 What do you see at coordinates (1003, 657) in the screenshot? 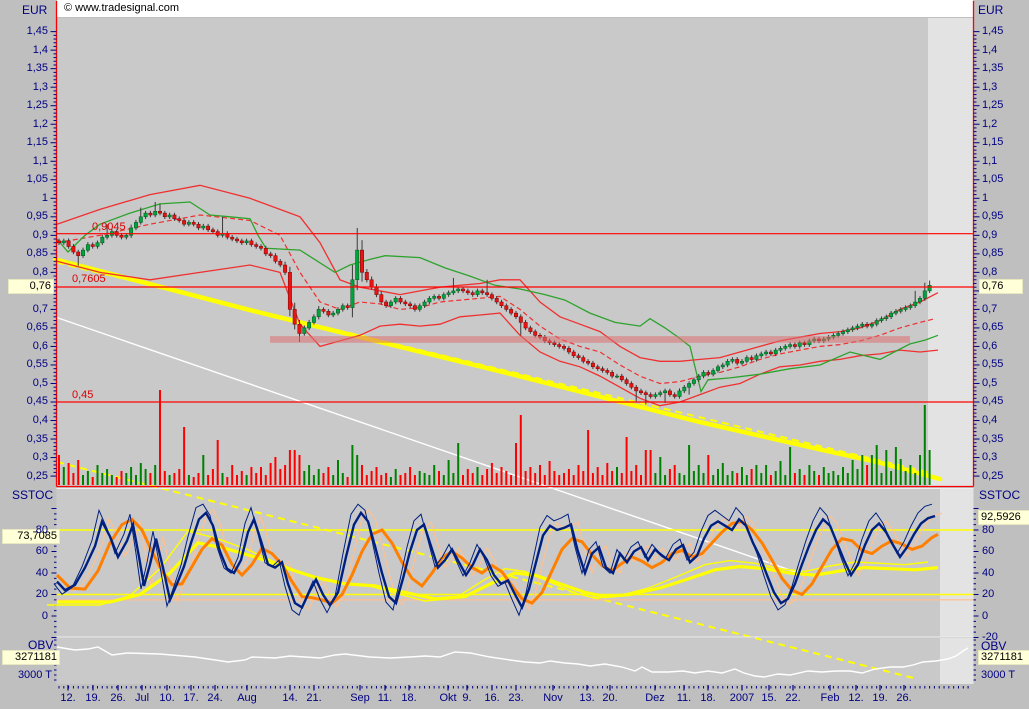
I see `obv-value-right: 3271181` at bounding box center [1003, 657].